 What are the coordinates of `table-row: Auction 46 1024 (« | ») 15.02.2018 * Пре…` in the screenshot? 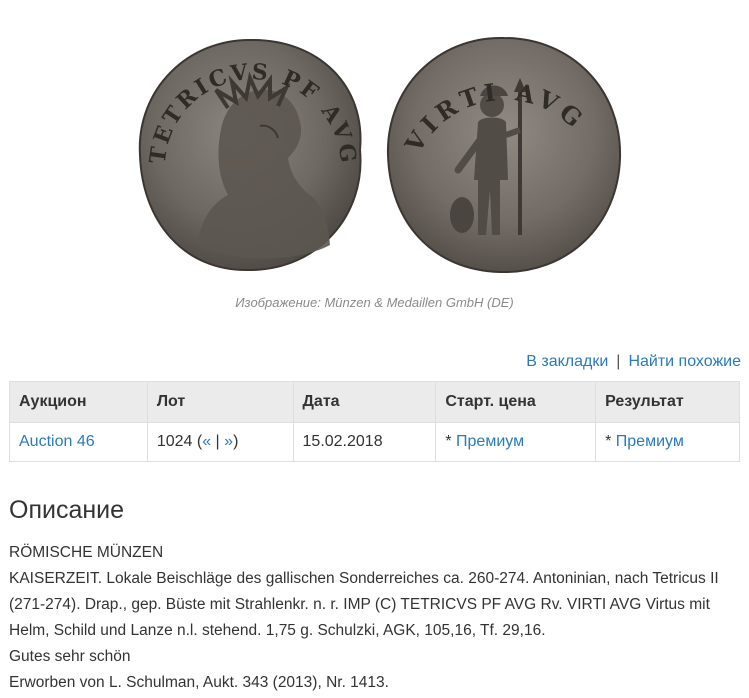 It's located at (374, 442).